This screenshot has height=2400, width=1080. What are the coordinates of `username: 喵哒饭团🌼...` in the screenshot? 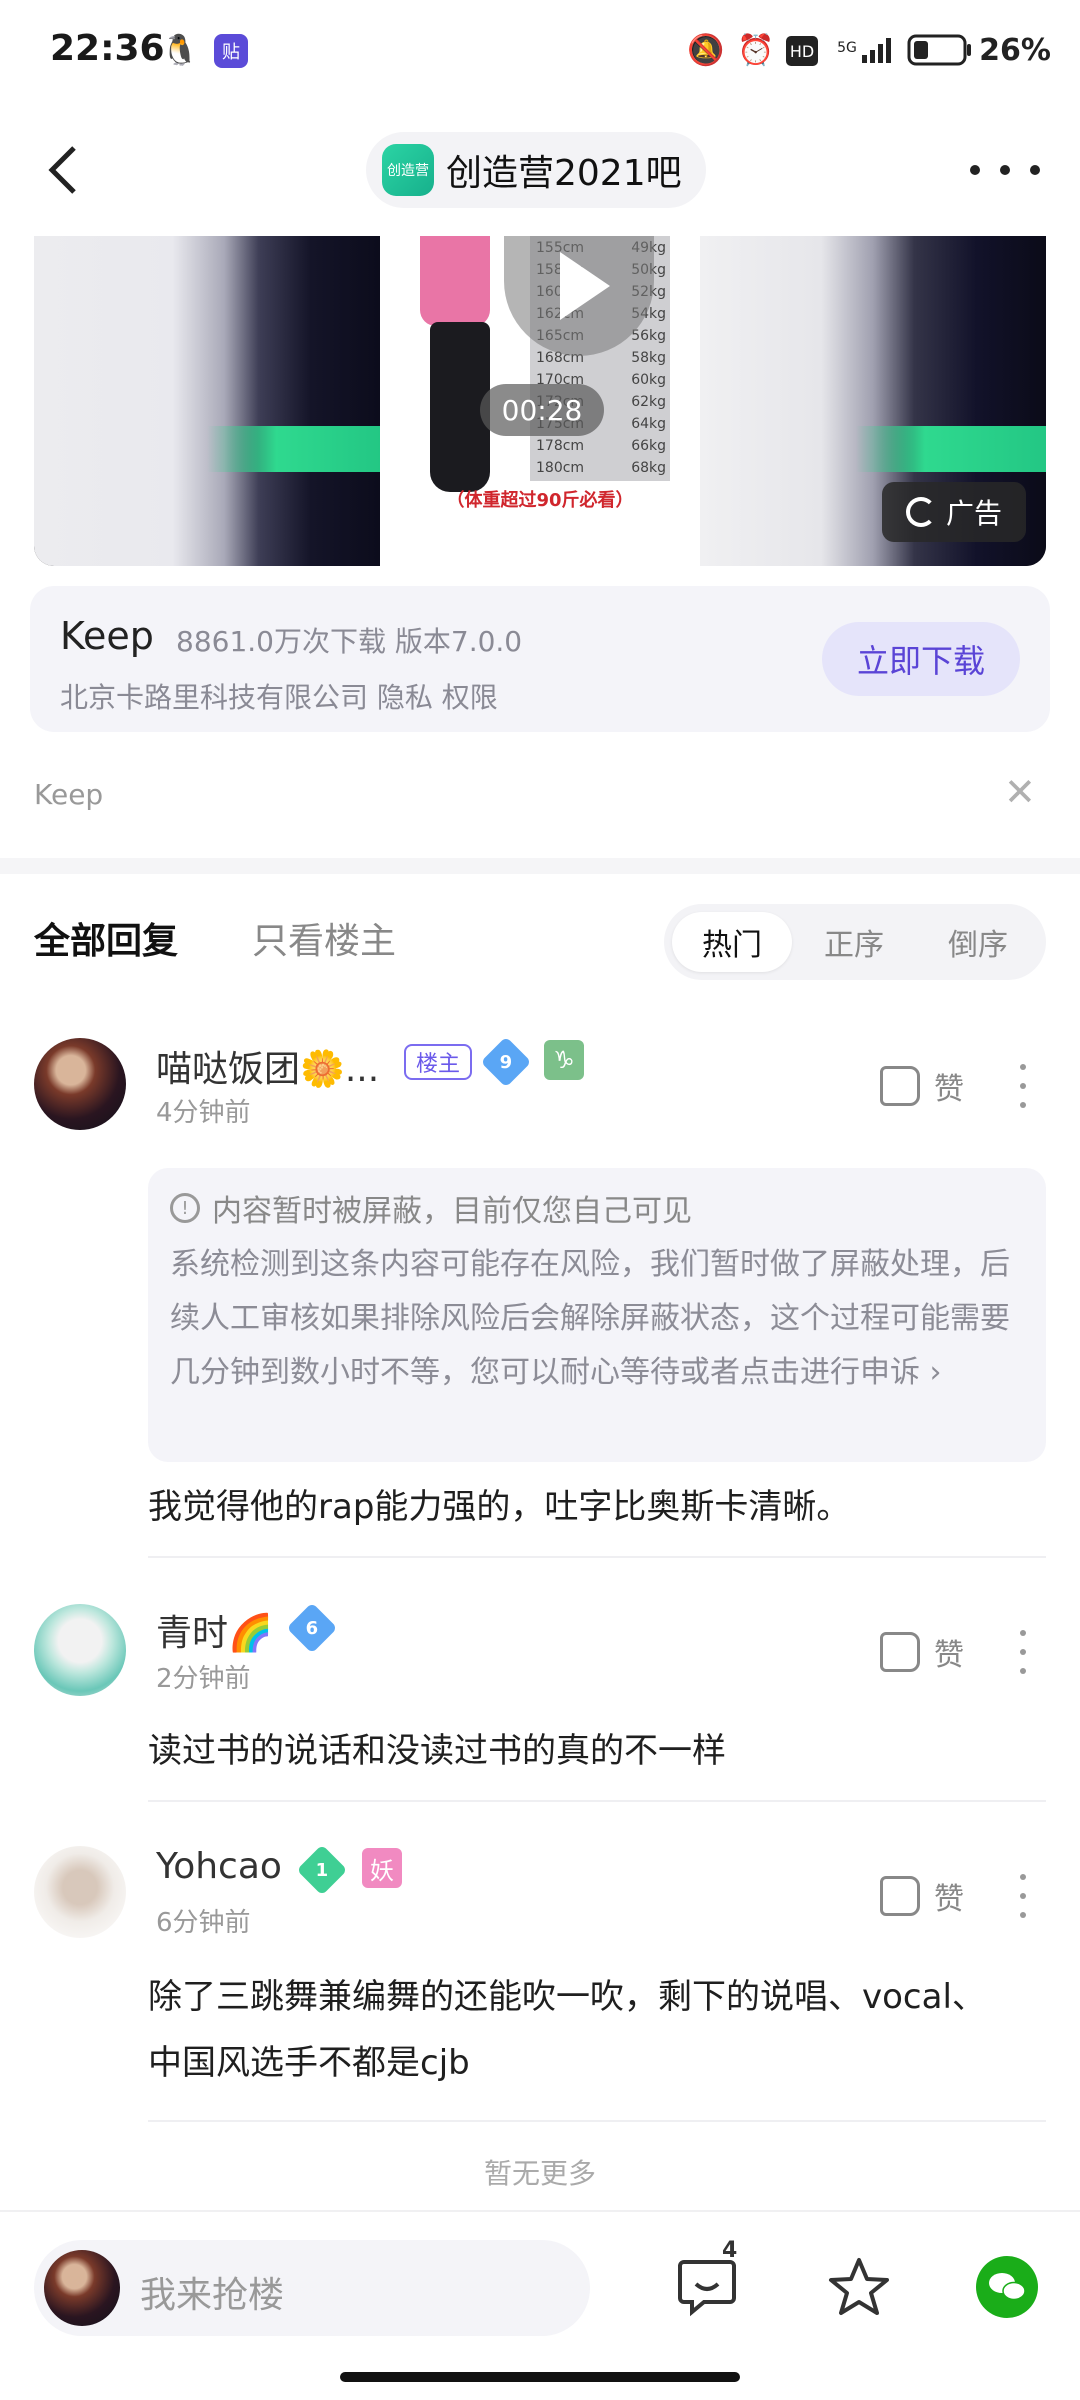 It's located at (267, 1066).